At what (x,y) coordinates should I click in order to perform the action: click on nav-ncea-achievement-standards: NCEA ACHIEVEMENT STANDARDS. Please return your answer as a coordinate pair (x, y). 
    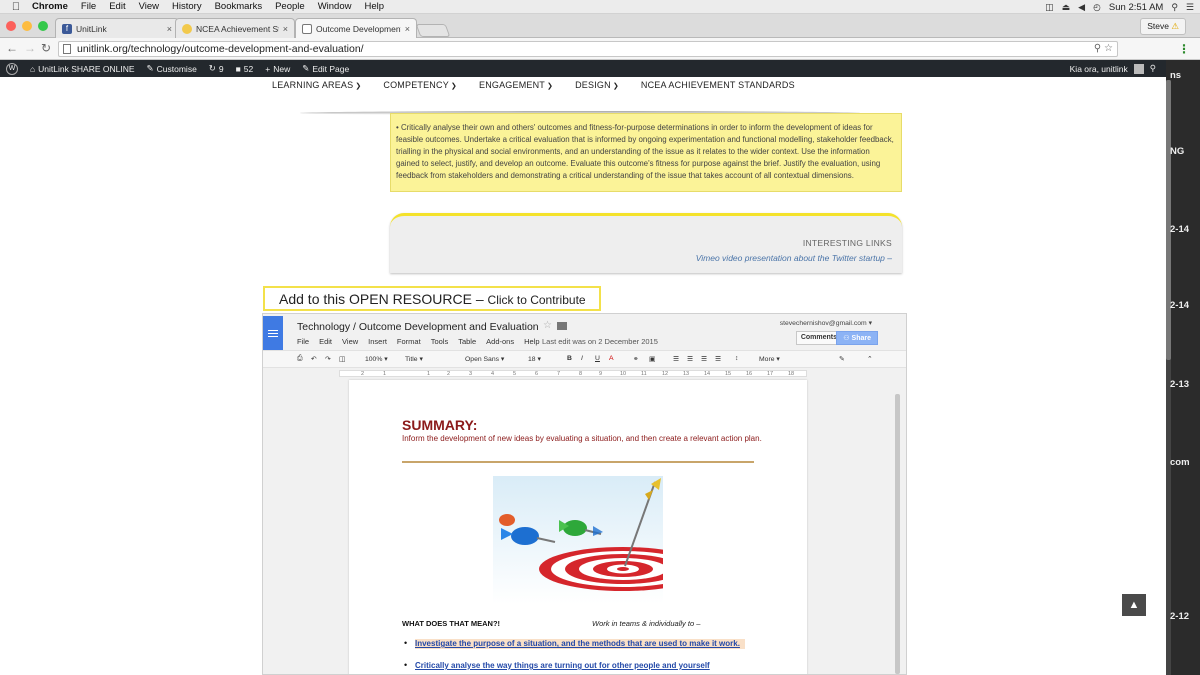
    Looking at the image, I should click on (718, 85).